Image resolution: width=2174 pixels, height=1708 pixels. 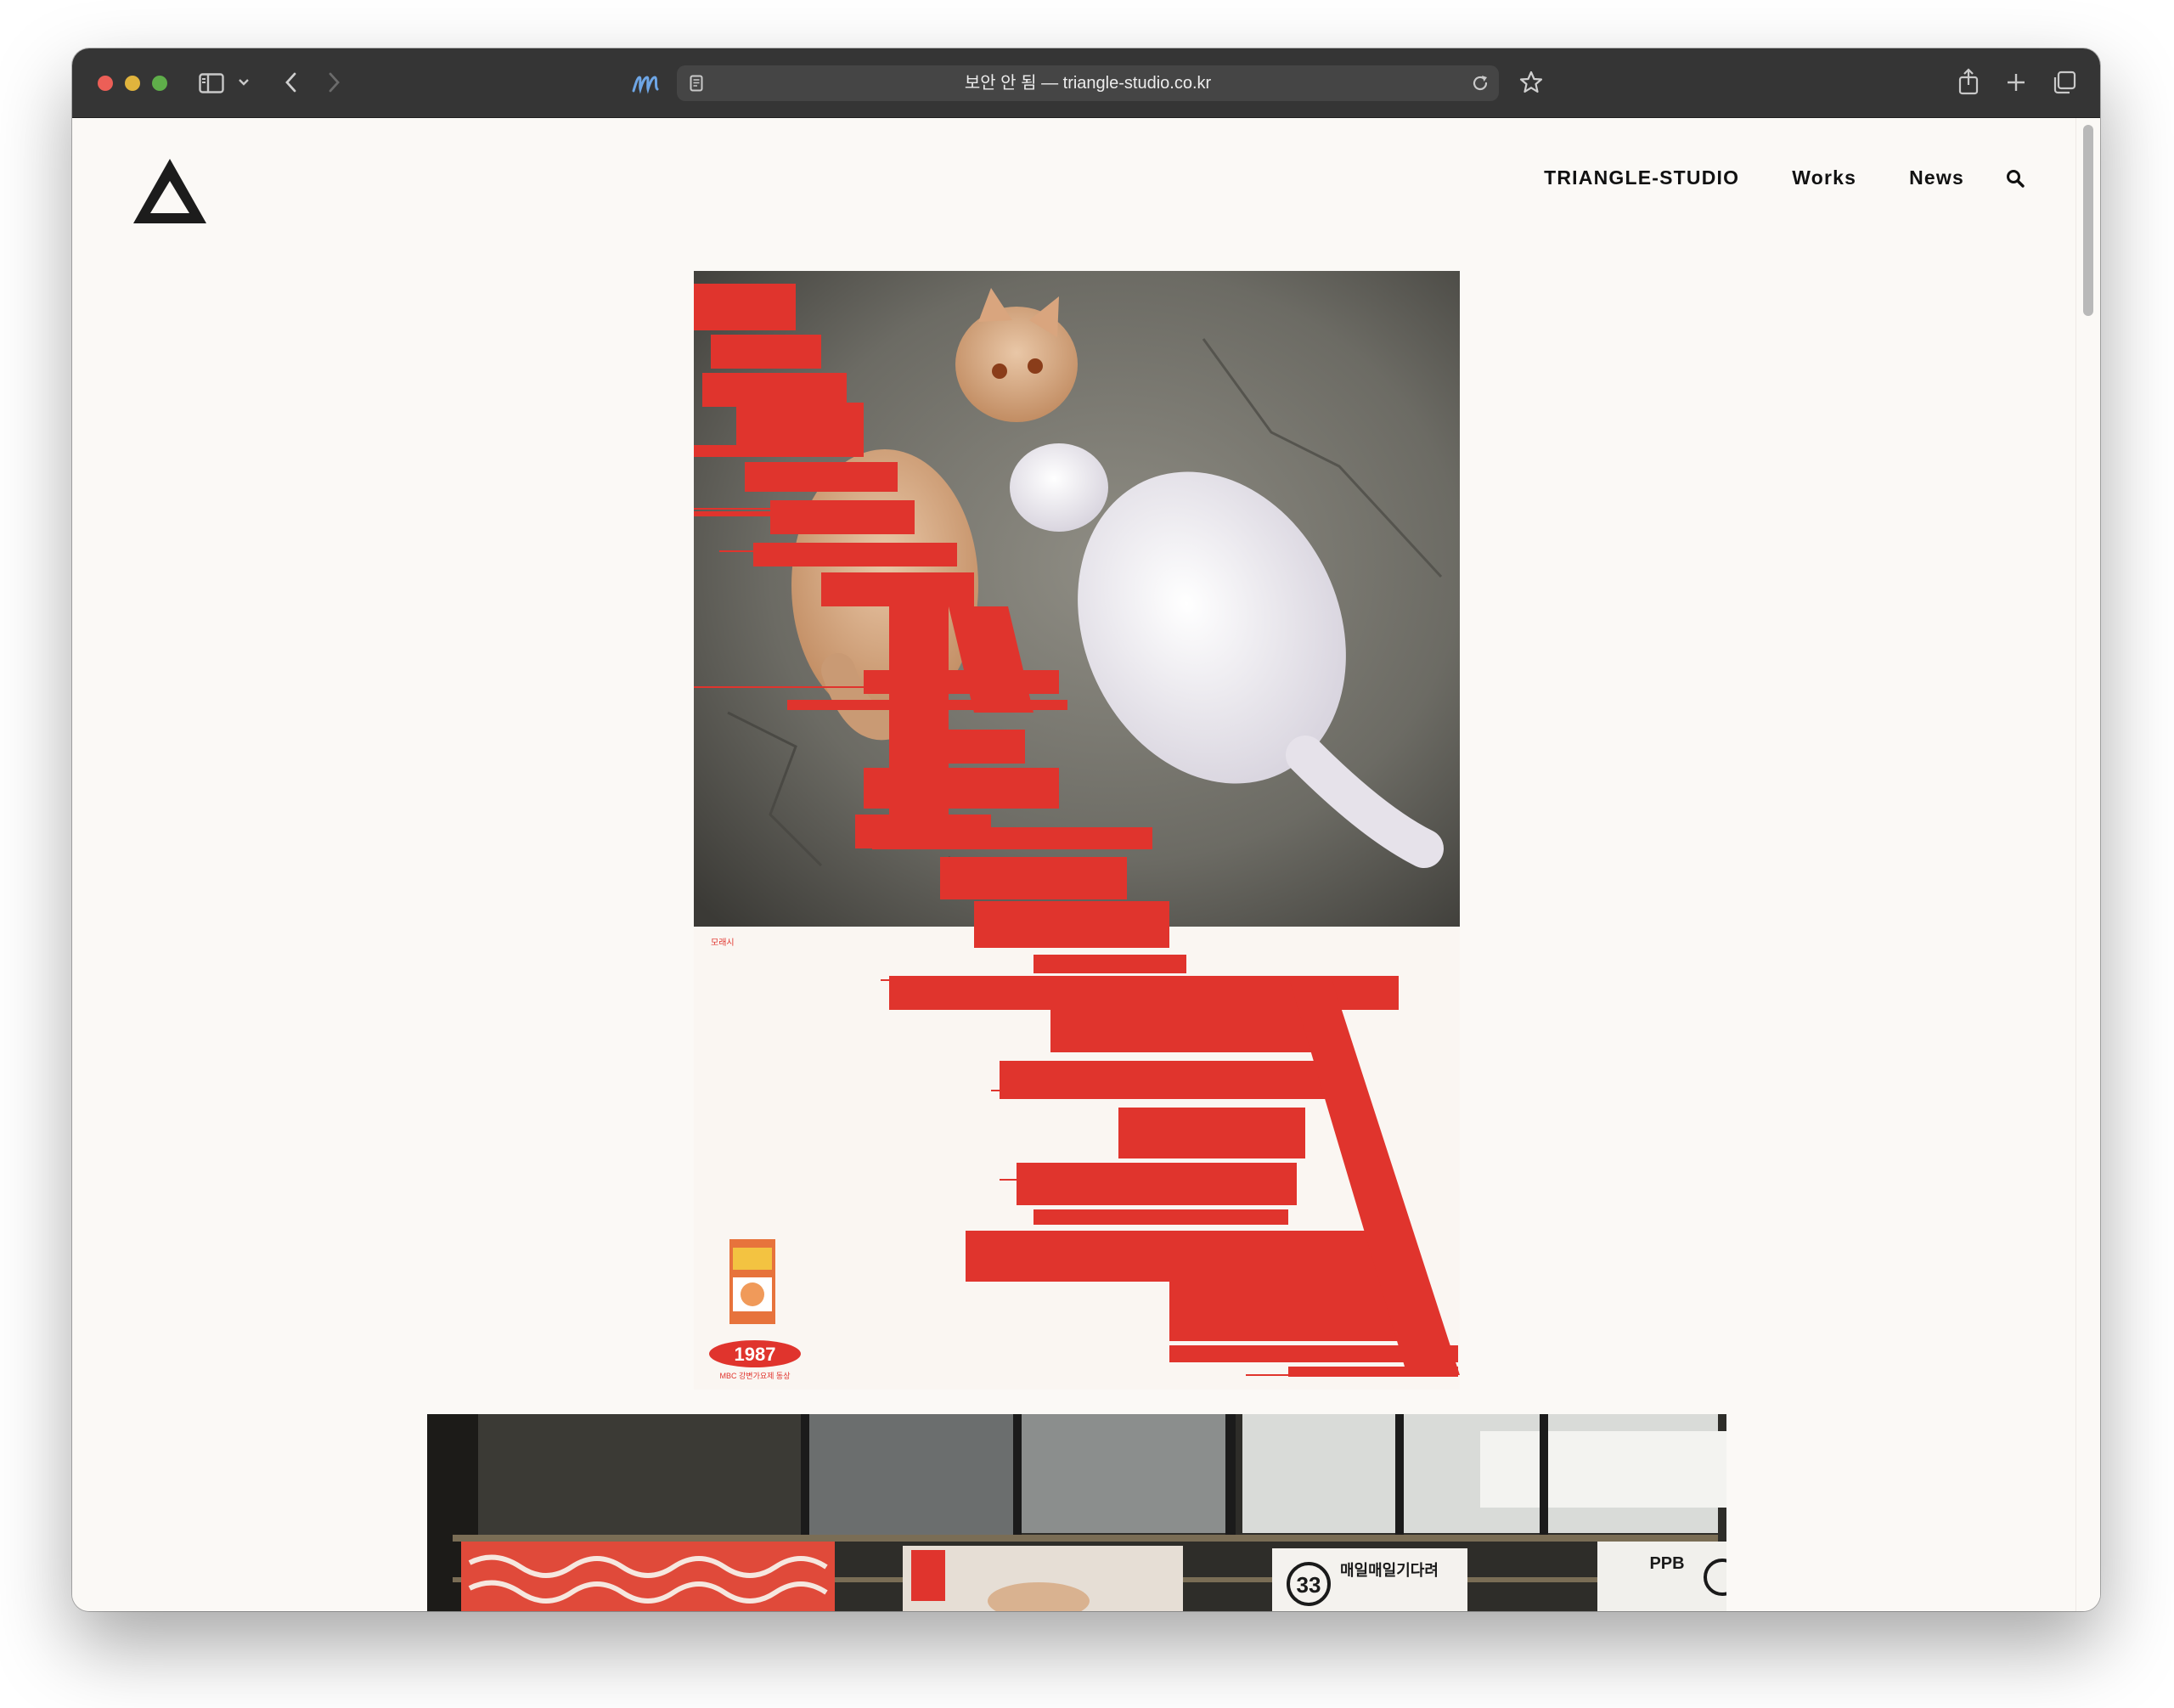 I want to click on badge-year: 1987, so click(x=755, y=1354).